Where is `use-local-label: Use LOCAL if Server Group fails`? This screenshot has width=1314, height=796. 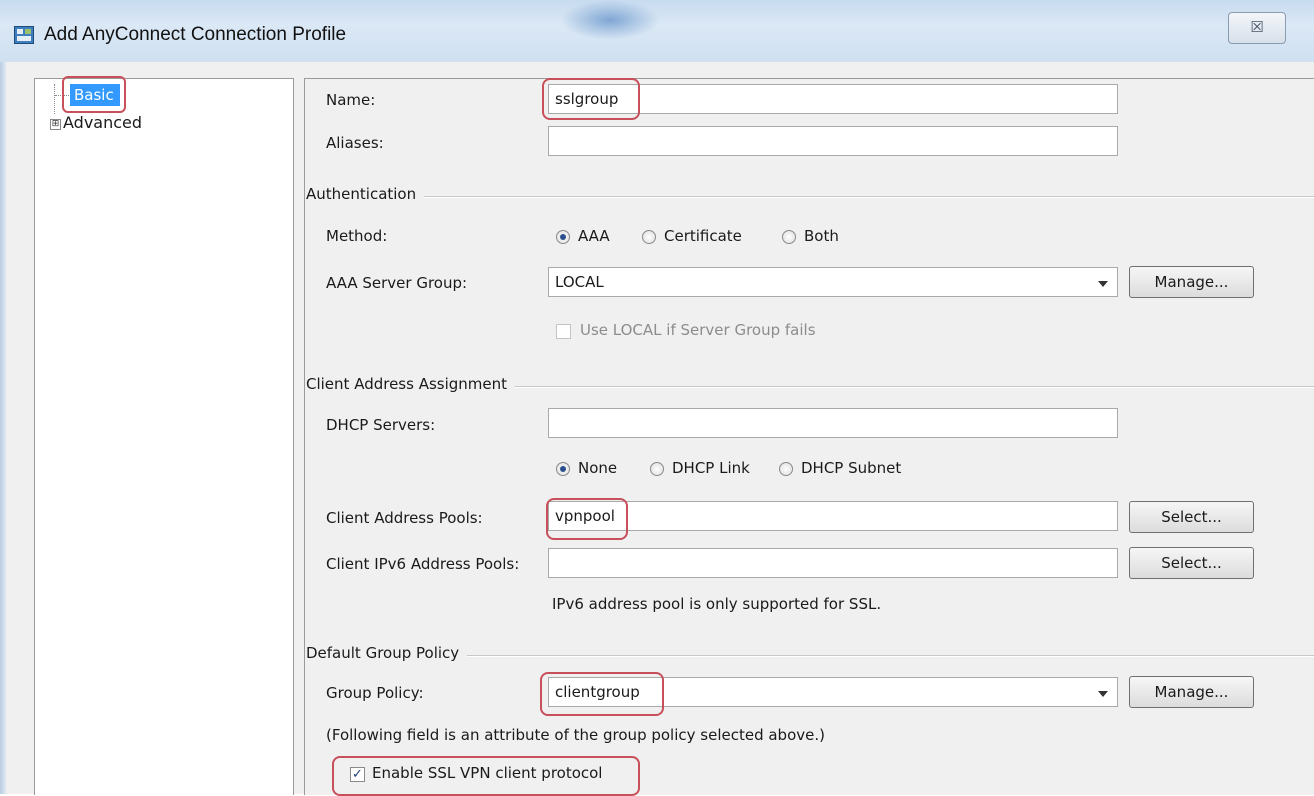
use-local-label: Use LOCAL if Server Group fails is located at coordinates (698, 330).